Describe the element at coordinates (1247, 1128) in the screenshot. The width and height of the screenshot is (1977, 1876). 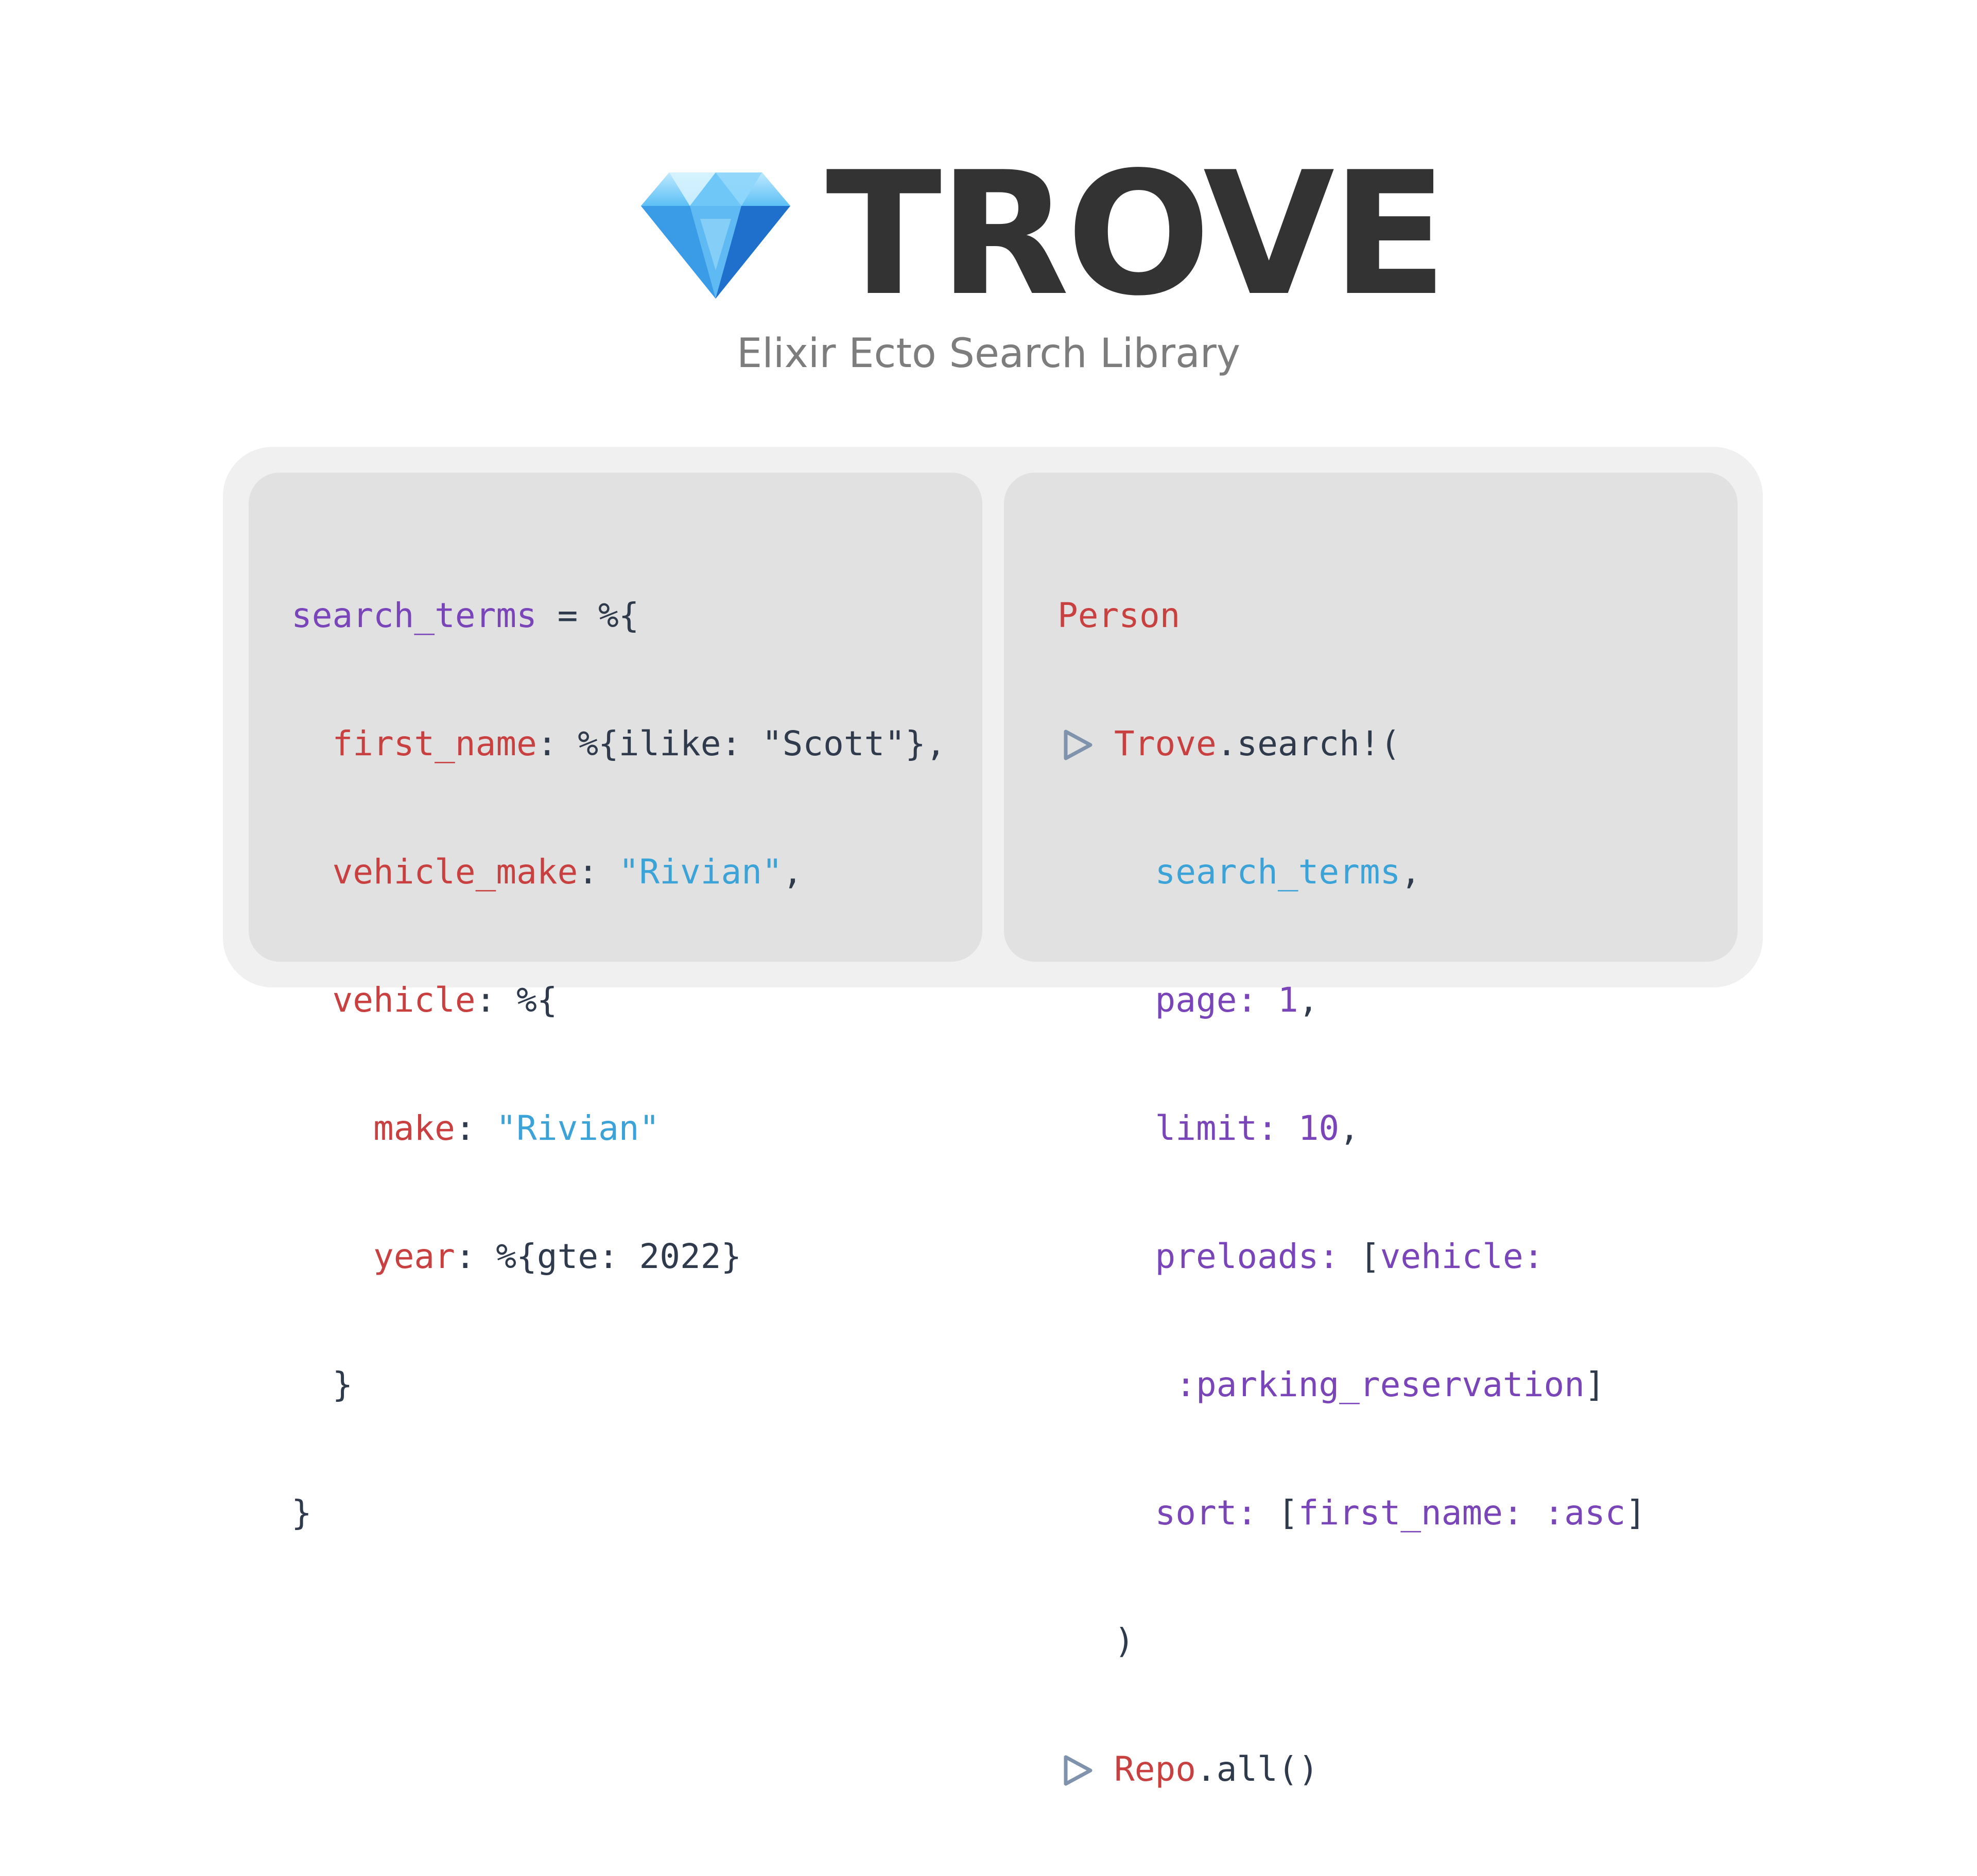
I see `code-token: limit: 10` at that location.